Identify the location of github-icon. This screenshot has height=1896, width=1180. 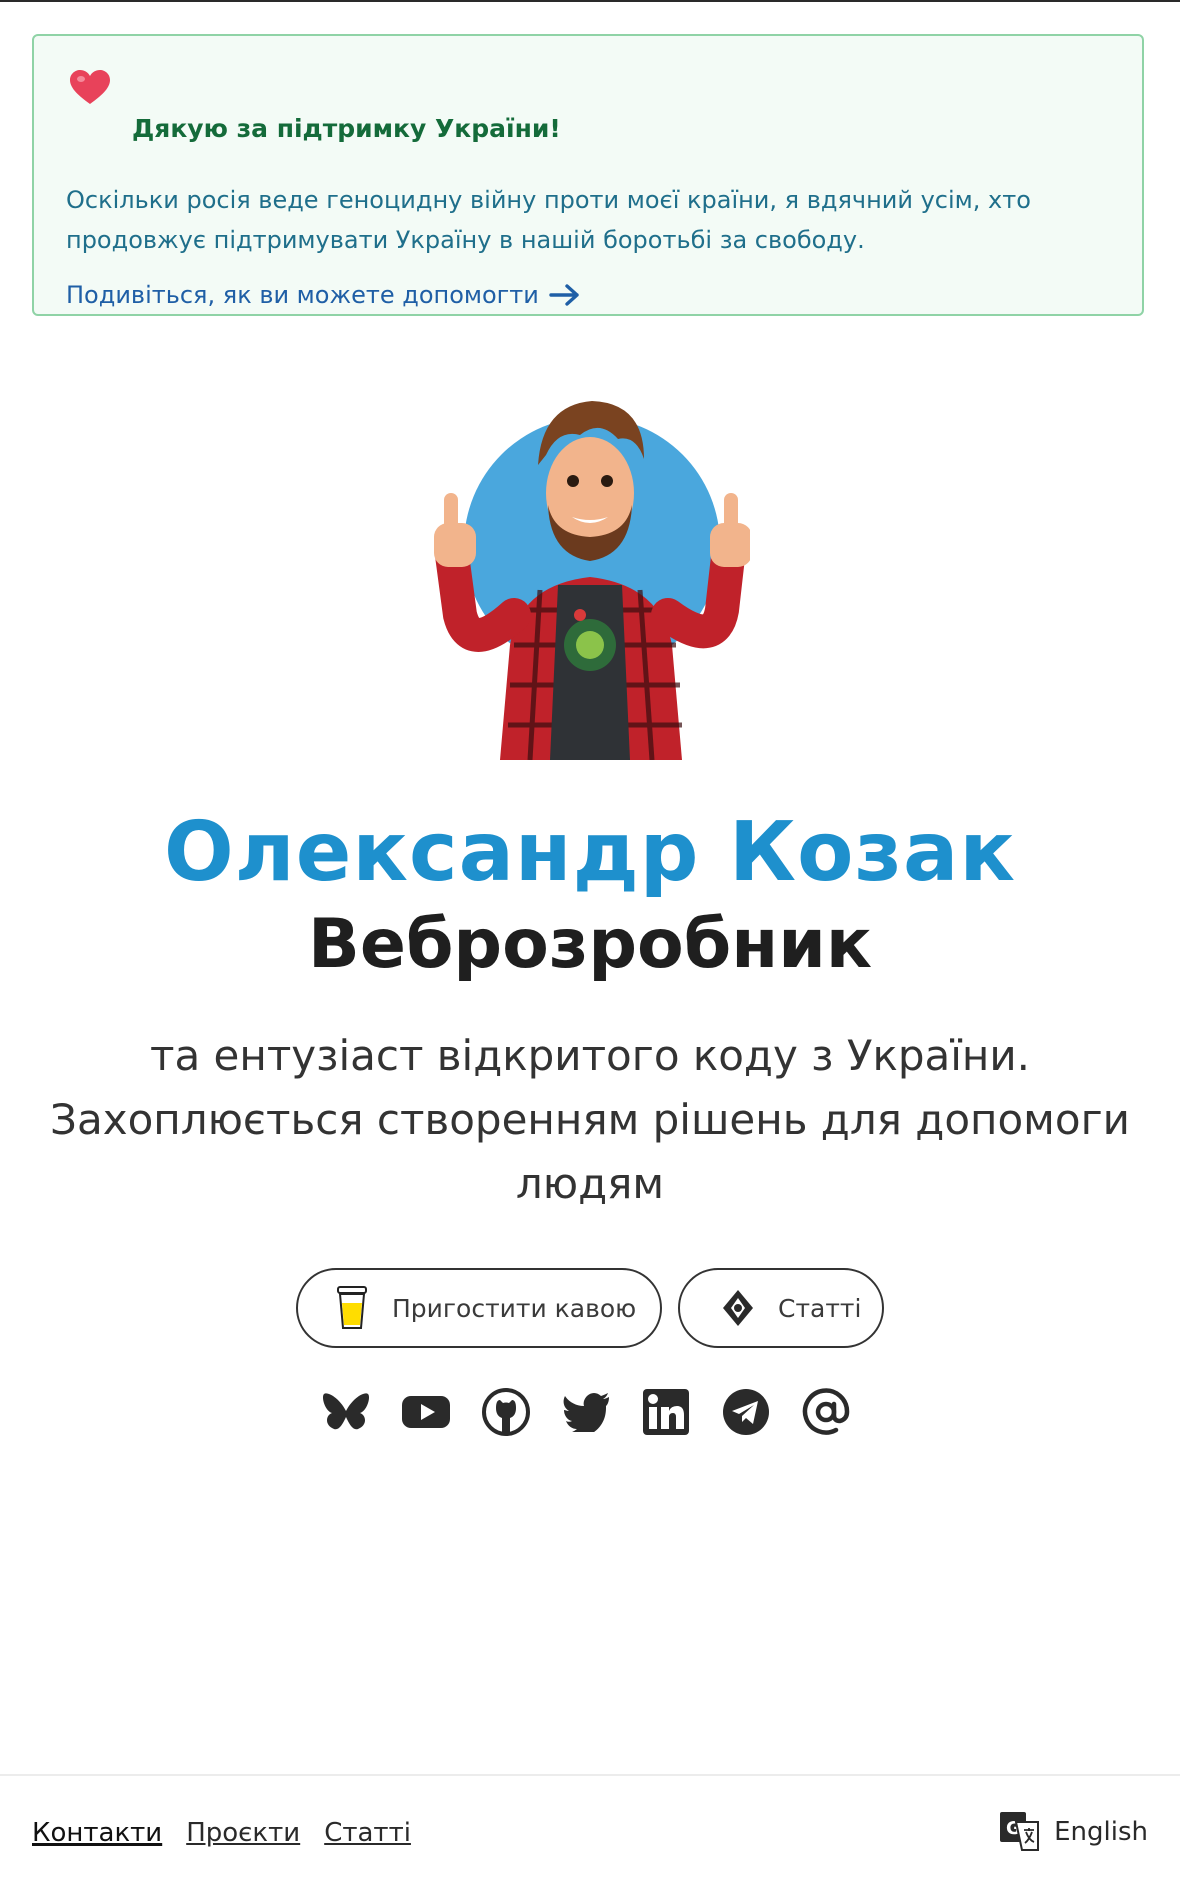
(506, 1412).